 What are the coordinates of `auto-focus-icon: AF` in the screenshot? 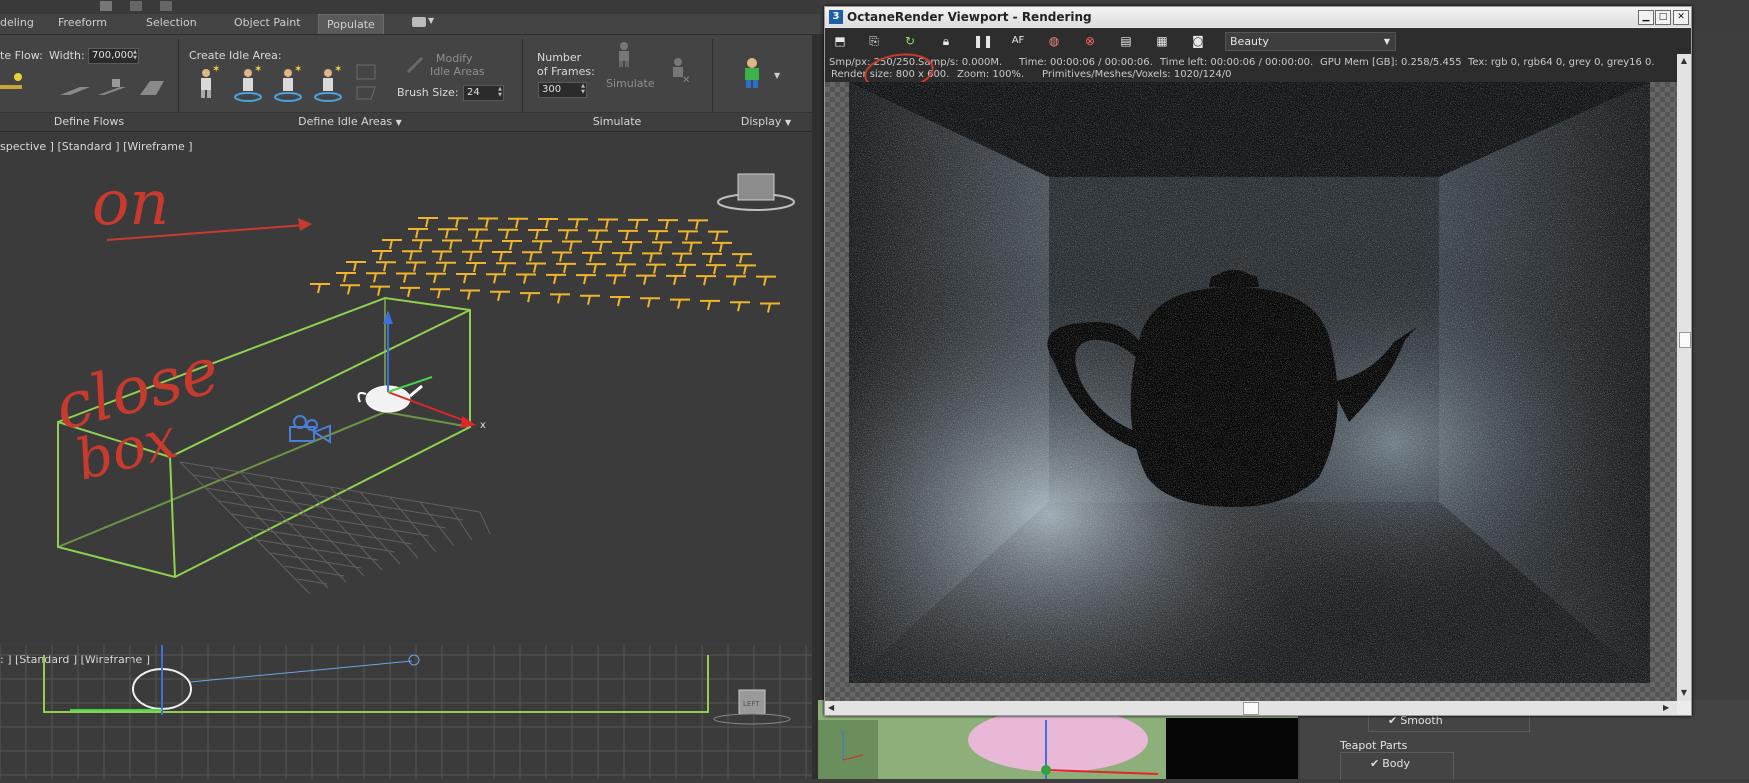 It's located at (1018, 41).